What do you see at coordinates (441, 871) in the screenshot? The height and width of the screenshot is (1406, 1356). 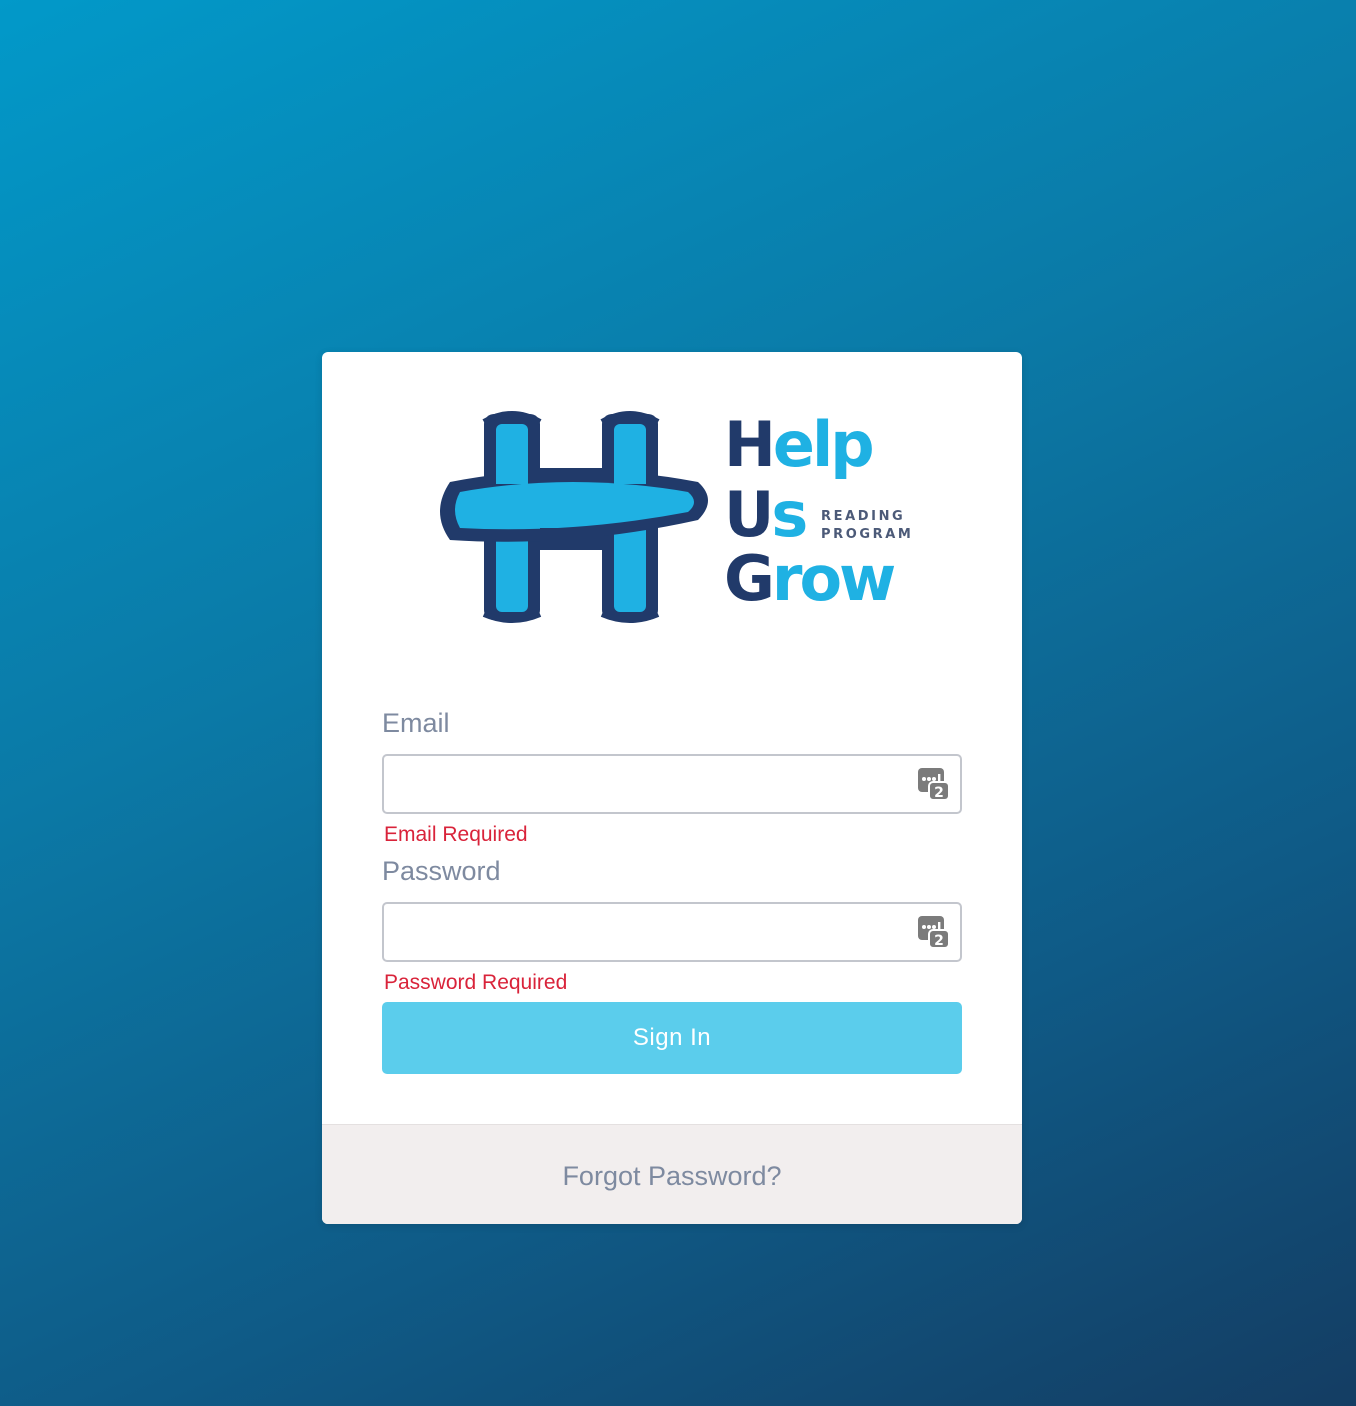 I see `password-label: Password` at bounding box center [441, 871].